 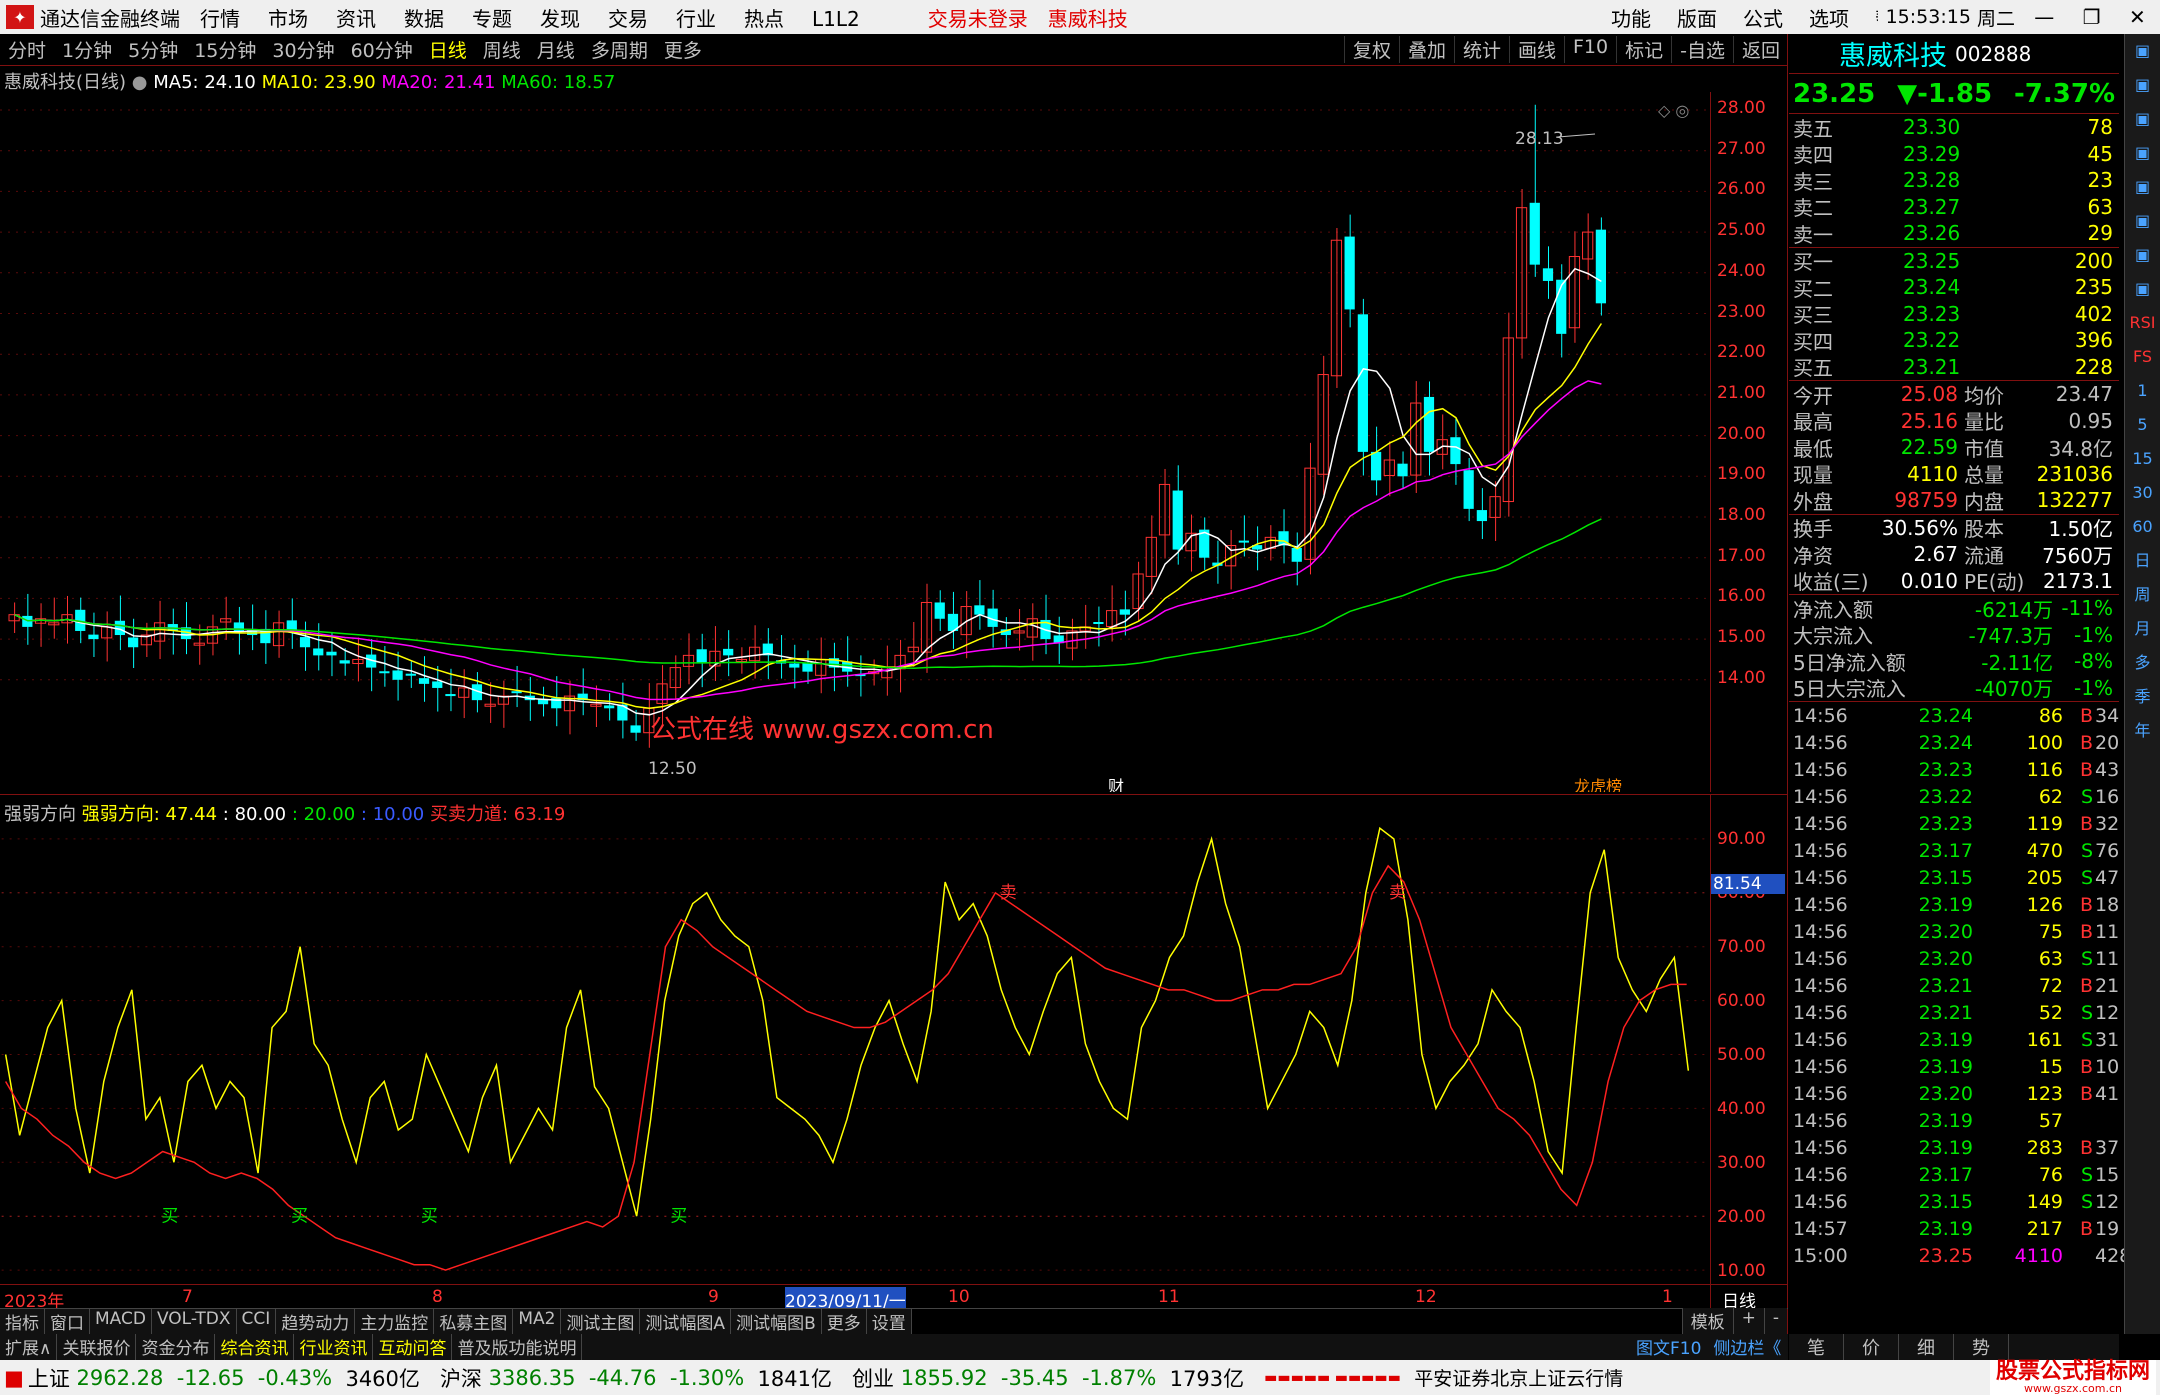 What do you see at coordinates (517, 1347) in the screenshot?
I see `info-tab-6: 普及版功能说明` at bounding box center [517, 1347].